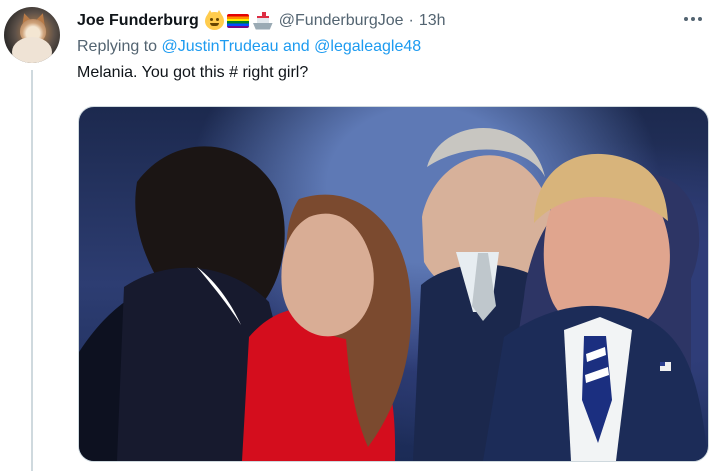 The height and width of the screenshot is (471, 718). What do you see at coordinates (214, 20) in the screenshot?
I see `cat-face-icon` at bounding box center [214, 20].